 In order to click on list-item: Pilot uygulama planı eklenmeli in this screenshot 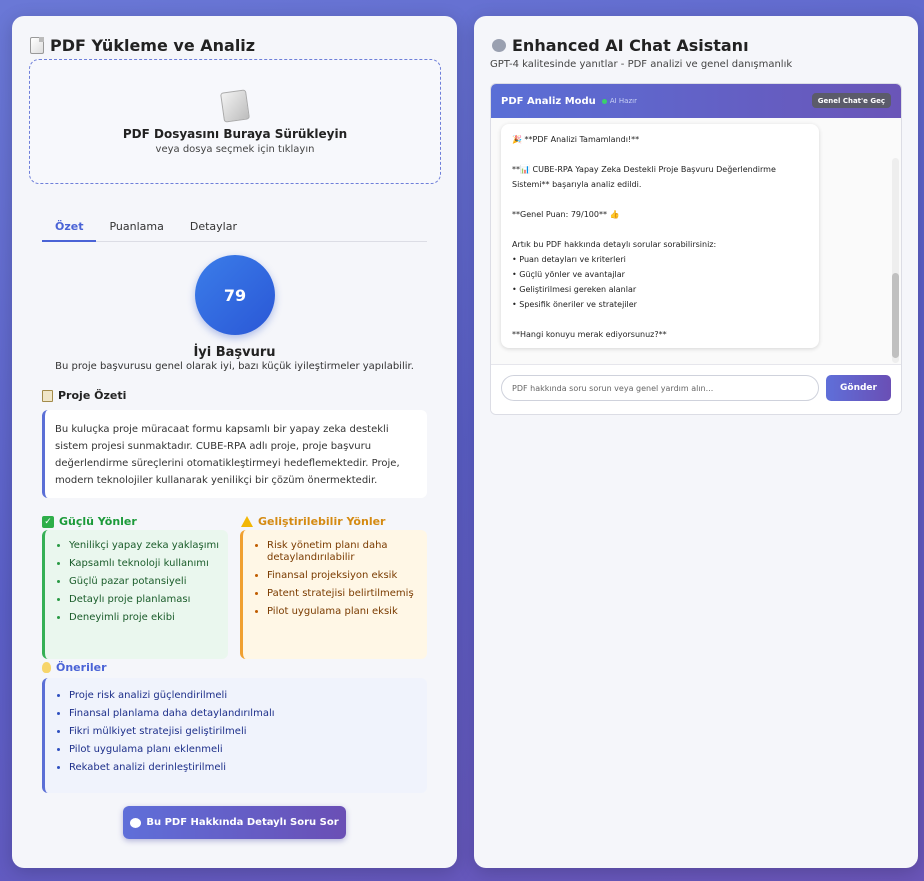, I will do `click(244, 750)`.